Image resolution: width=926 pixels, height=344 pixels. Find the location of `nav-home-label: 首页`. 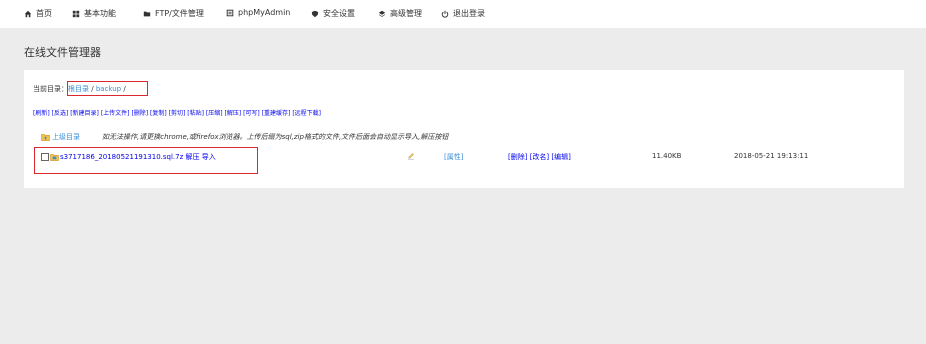

nav-home-label: 首页 is located at coordinates (44, 13).